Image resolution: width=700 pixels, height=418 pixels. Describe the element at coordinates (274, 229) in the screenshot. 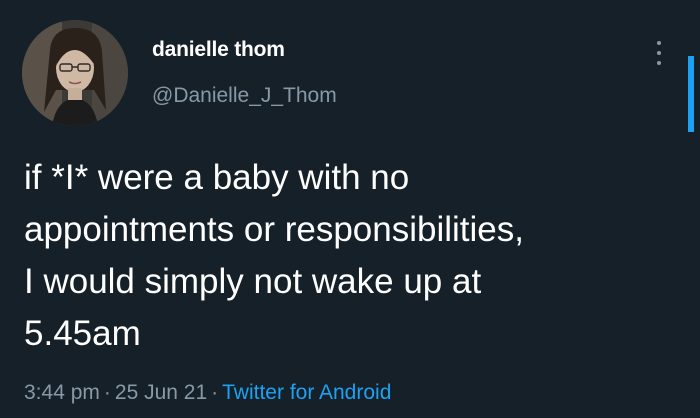

I see `tweet-text-line: appointments or responsibilities,` at that location.